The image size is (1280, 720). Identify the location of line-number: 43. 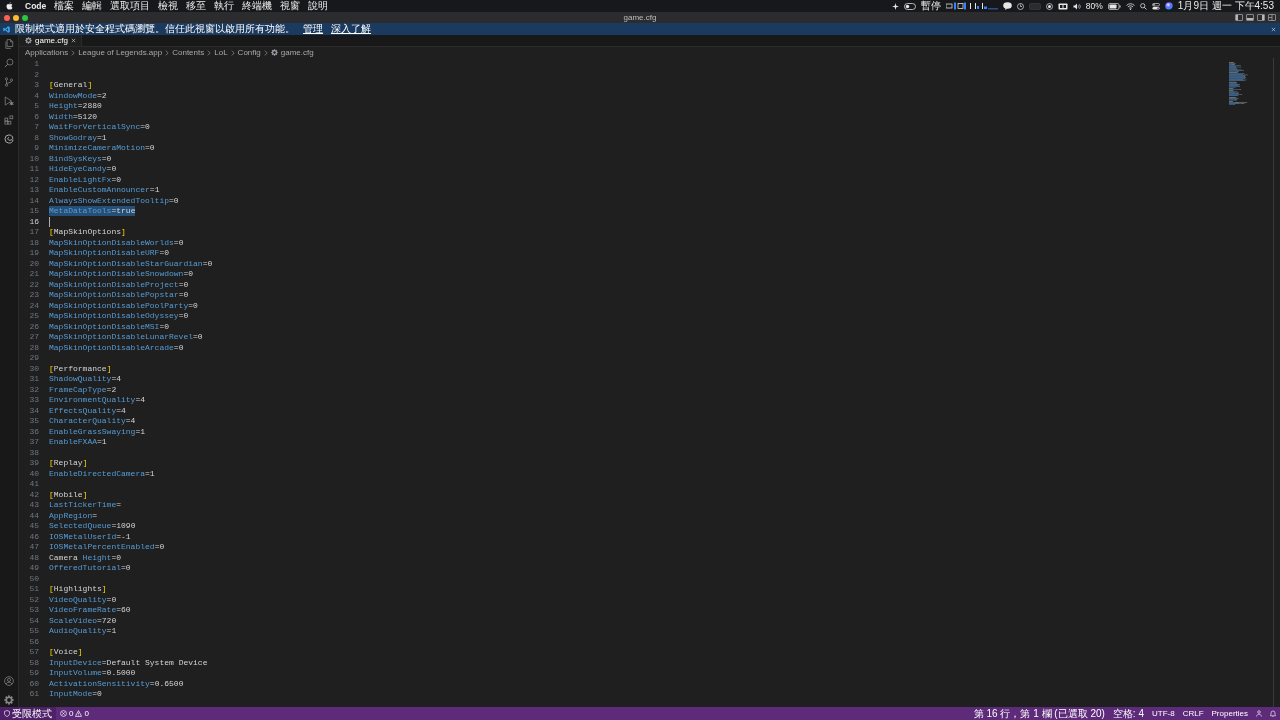
(33, 505).